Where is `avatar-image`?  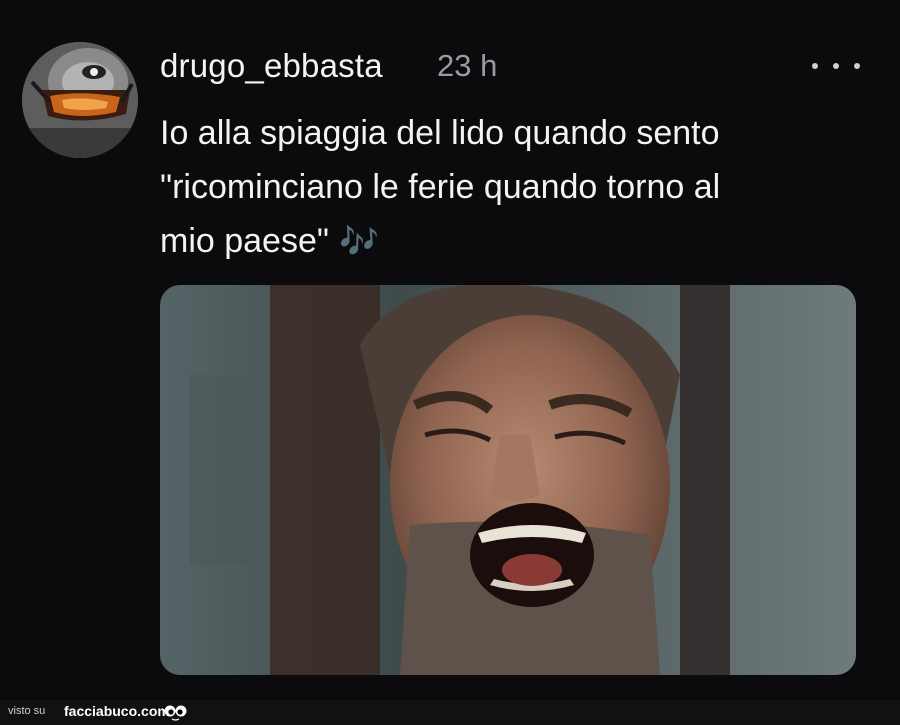
avatar-image is located at coordinates (80, 100).